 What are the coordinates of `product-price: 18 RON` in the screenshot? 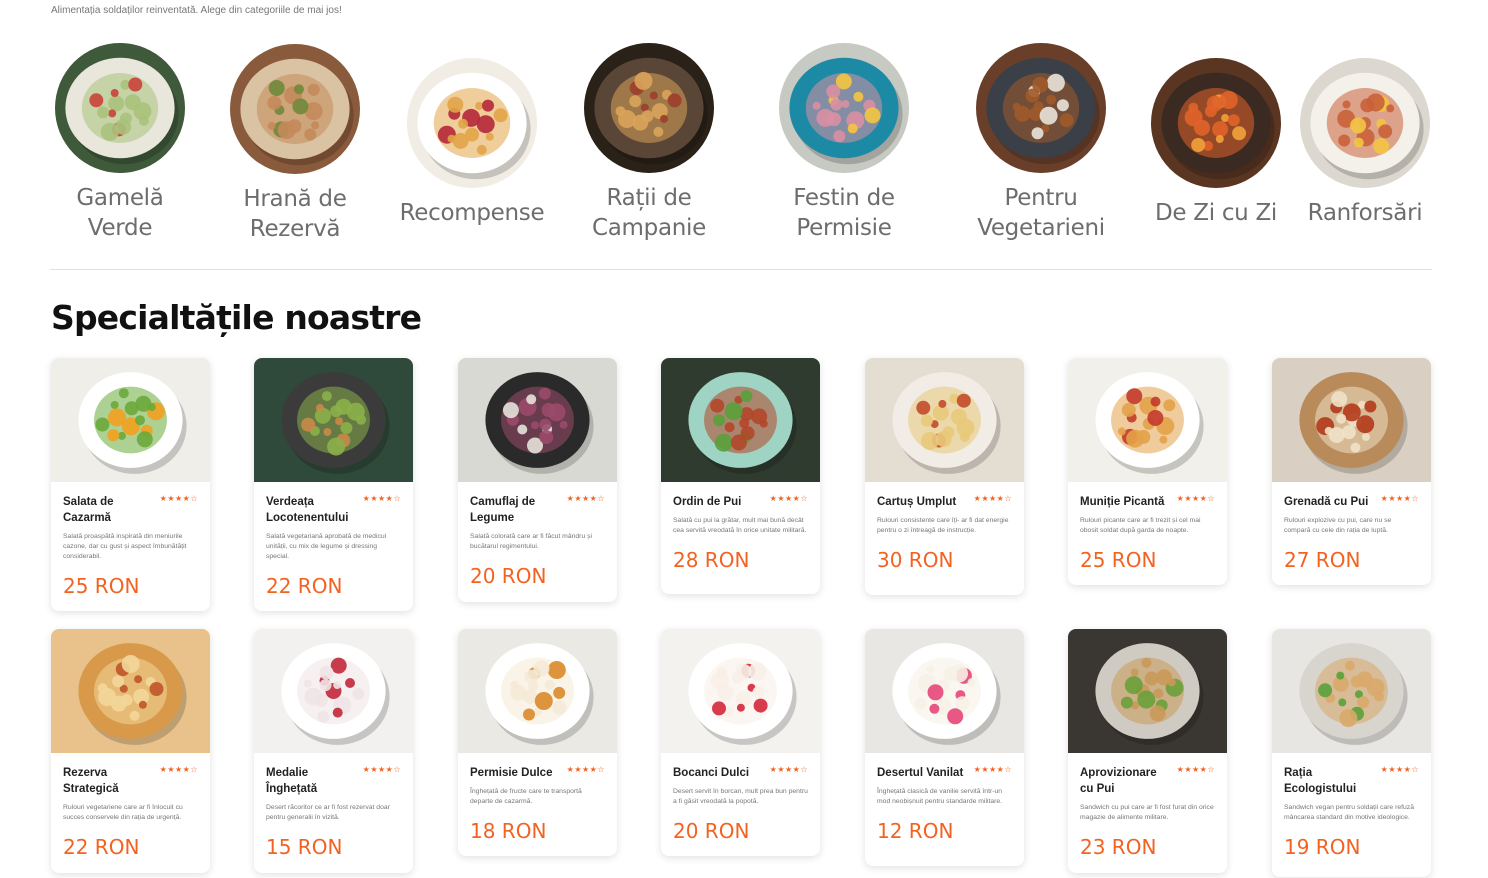 It's located at (508, 831).